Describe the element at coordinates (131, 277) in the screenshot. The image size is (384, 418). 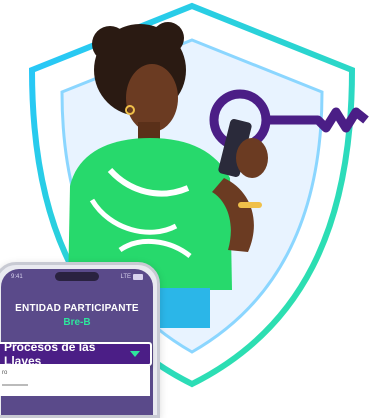
I see `status-right: LTE` at that location.